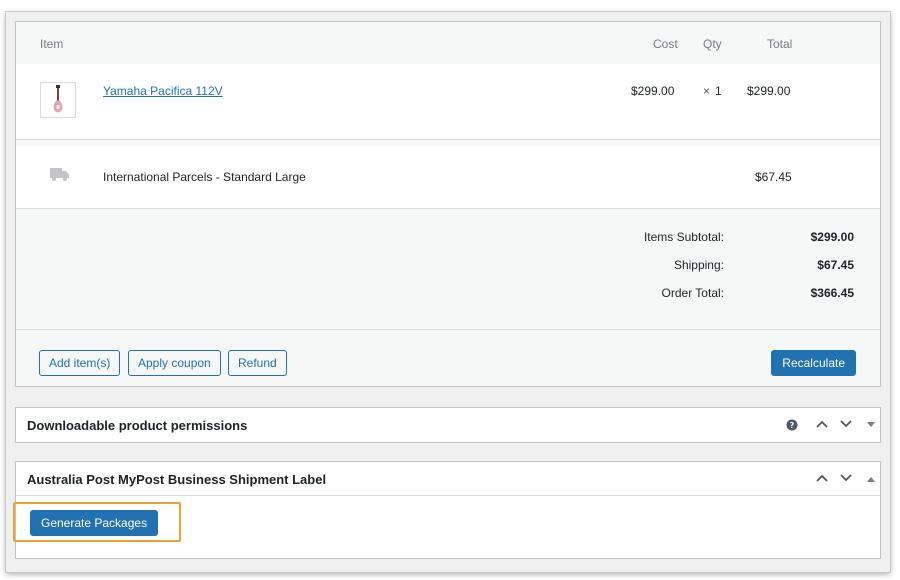  Describe the element at coordinates (832, 237) in the screenshot. I see `items-subtotal-value: $299.00` at that location.